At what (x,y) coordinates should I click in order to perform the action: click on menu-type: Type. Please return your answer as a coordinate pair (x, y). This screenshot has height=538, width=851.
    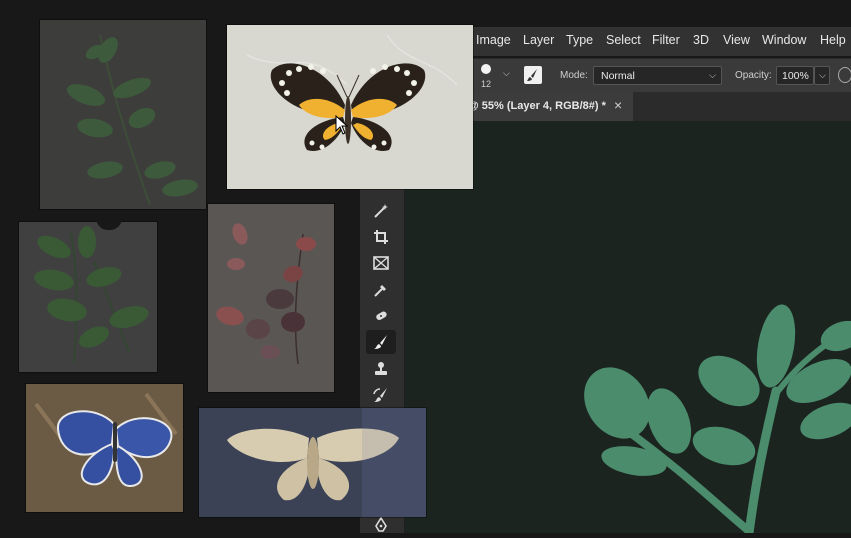
    Looking at the image, I should click on (579, 40).